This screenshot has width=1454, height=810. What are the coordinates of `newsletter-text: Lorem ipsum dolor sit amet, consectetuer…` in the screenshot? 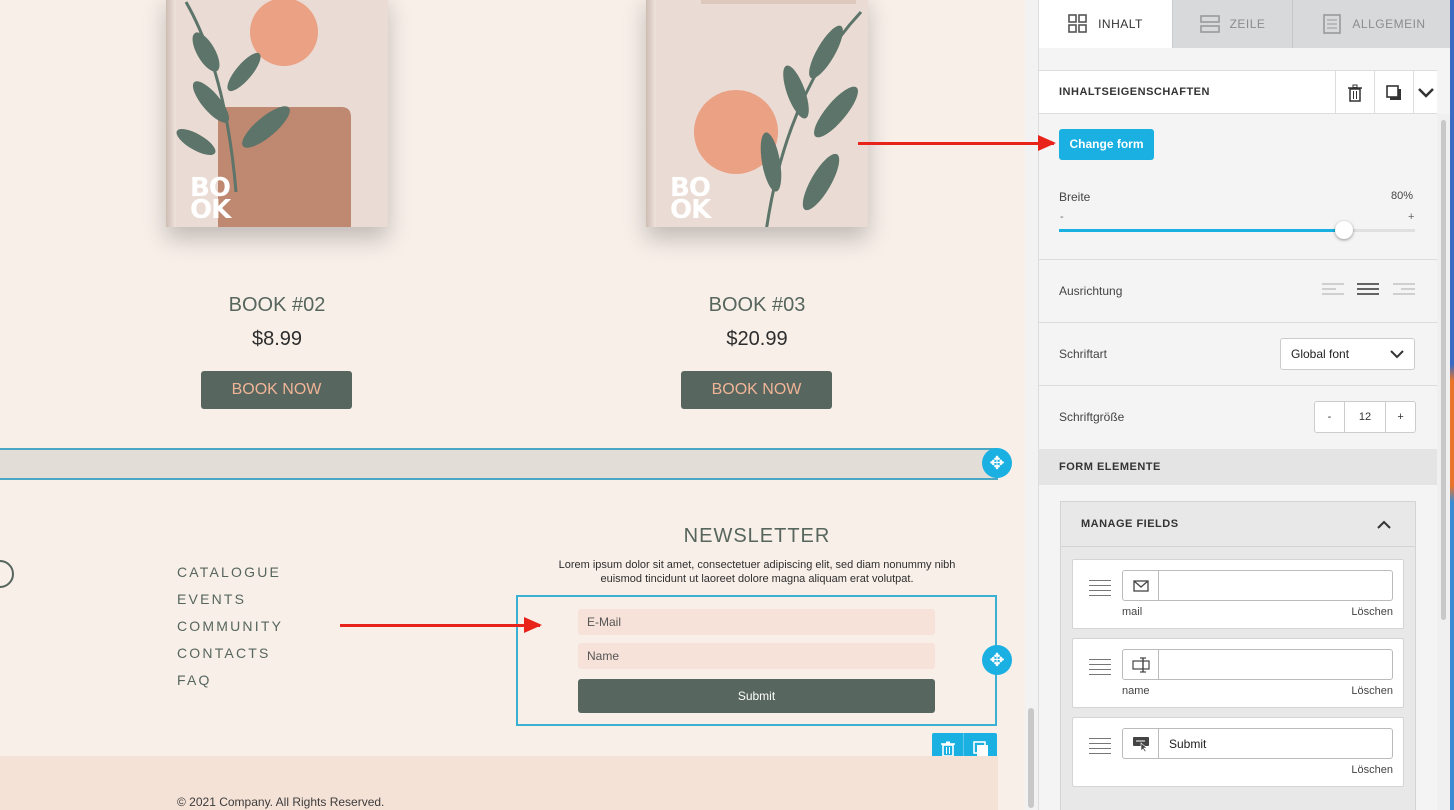 It's located at (757, 572).